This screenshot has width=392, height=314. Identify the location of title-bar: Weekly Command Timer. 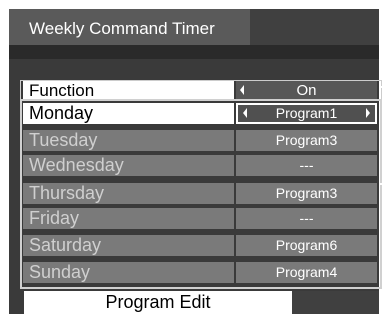
(194, 27).